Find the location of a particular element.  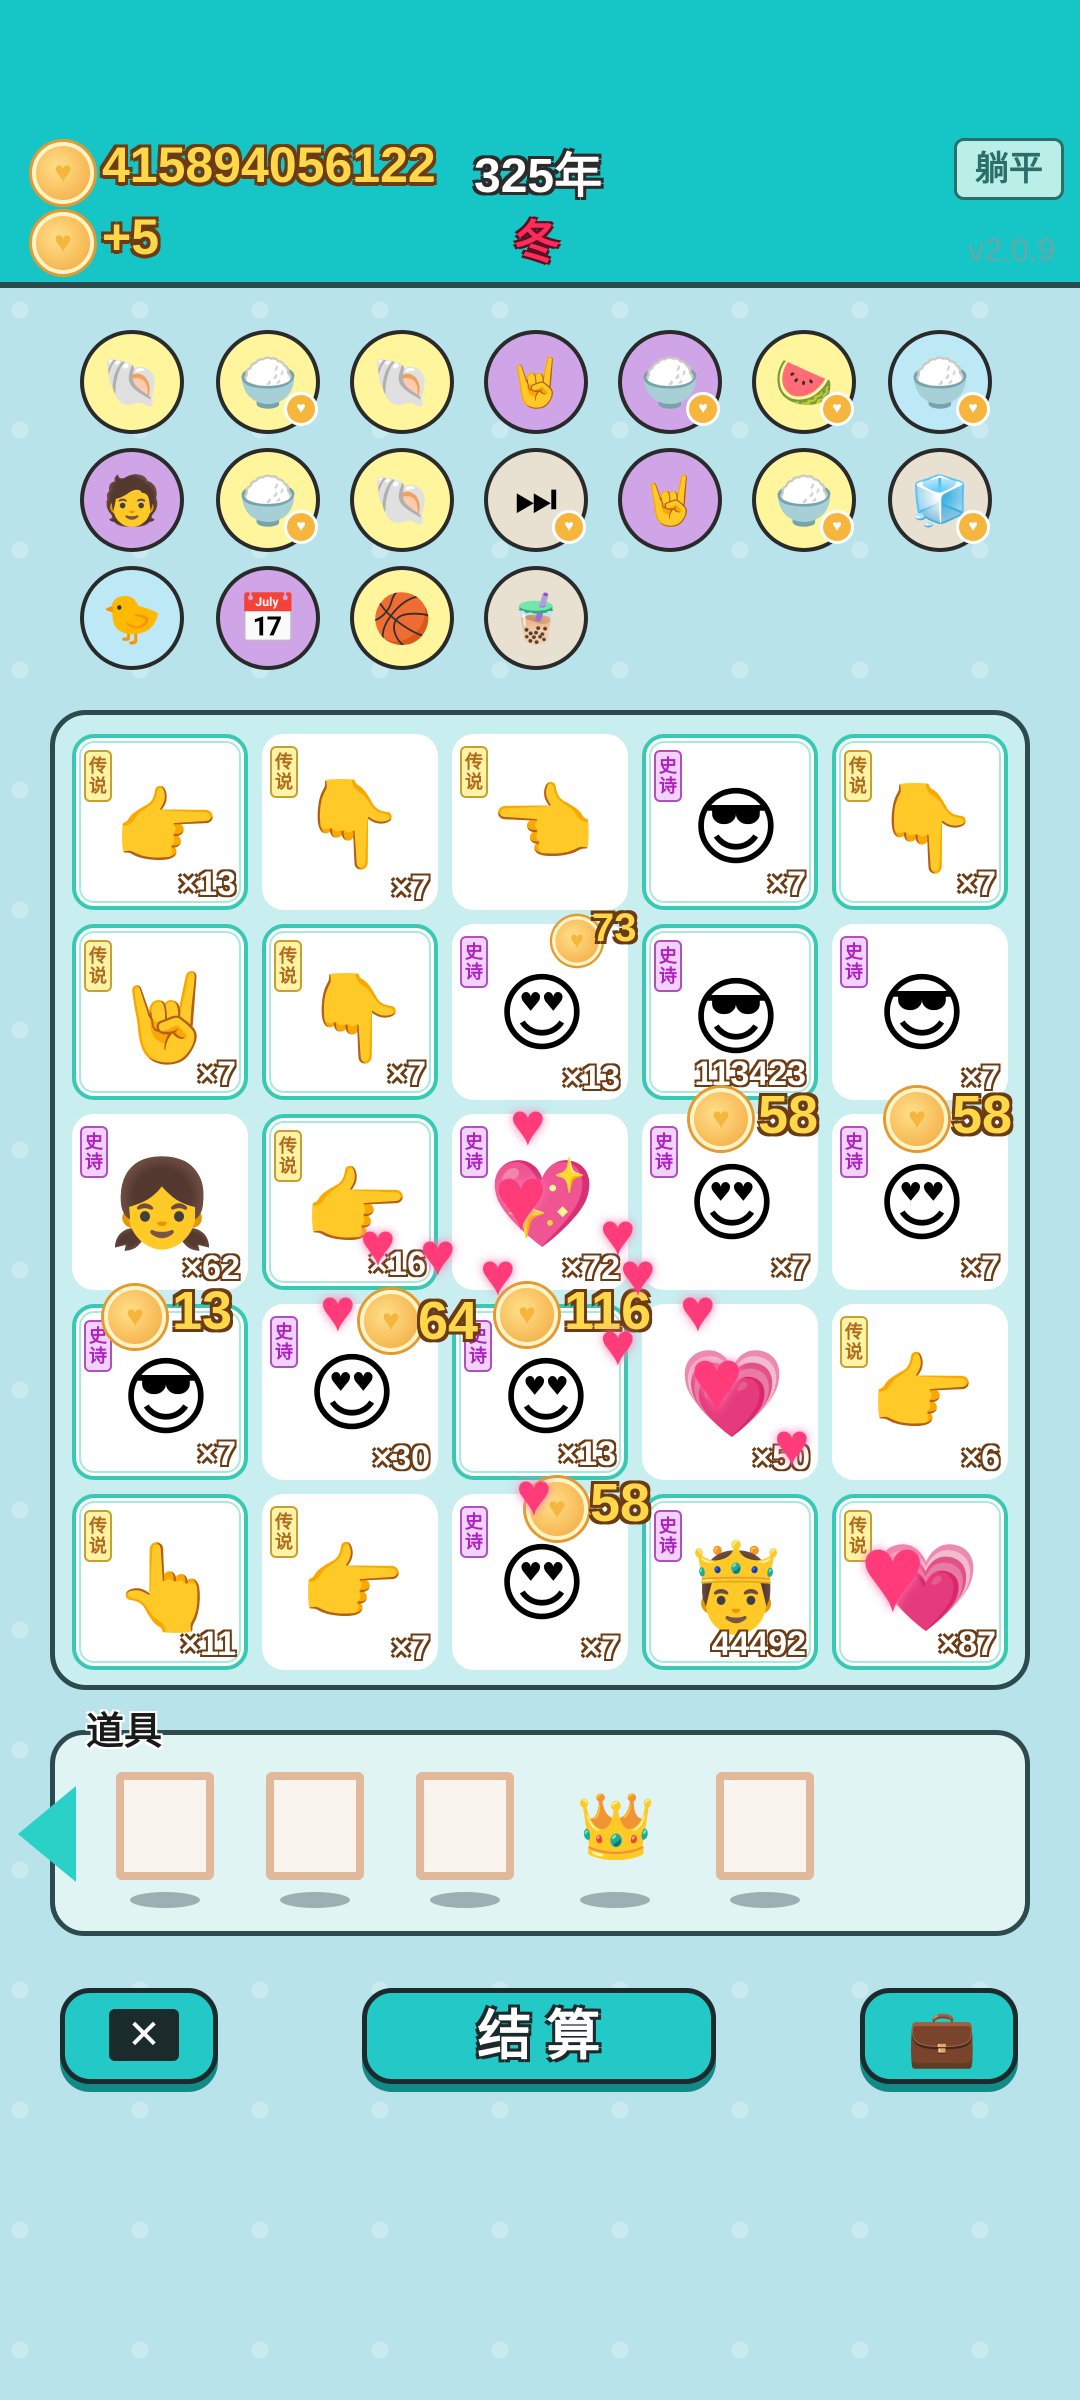

board-tile: 史诗 👧 ×62 is located at coordinates (160, 1202).